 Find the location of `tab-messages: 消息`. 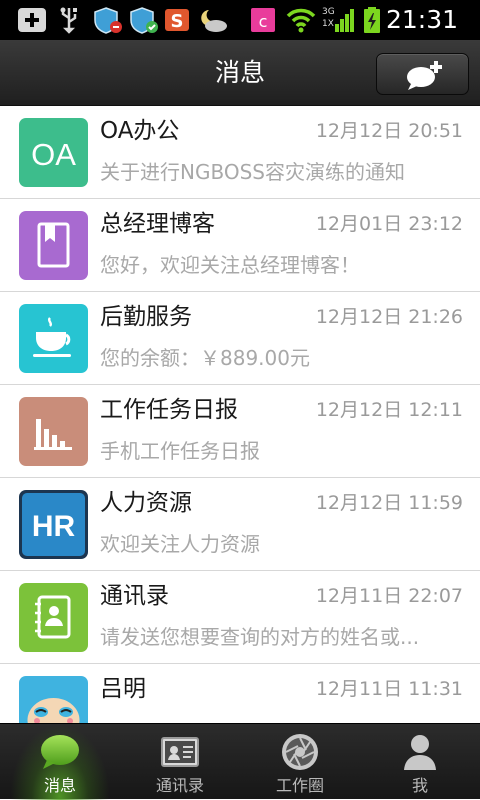

tab-messages: 消息 is located at coordinates (60, 762).